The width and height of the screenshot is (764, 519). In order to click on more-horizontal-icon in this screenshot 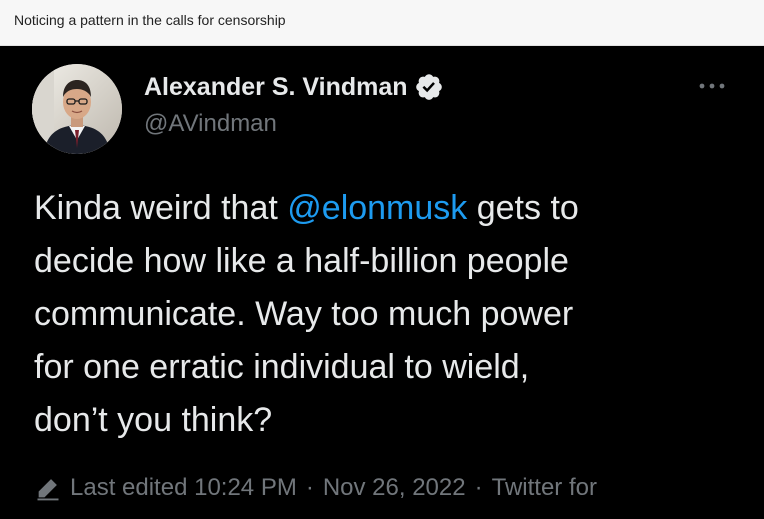, I will do `click(712, 86)`.